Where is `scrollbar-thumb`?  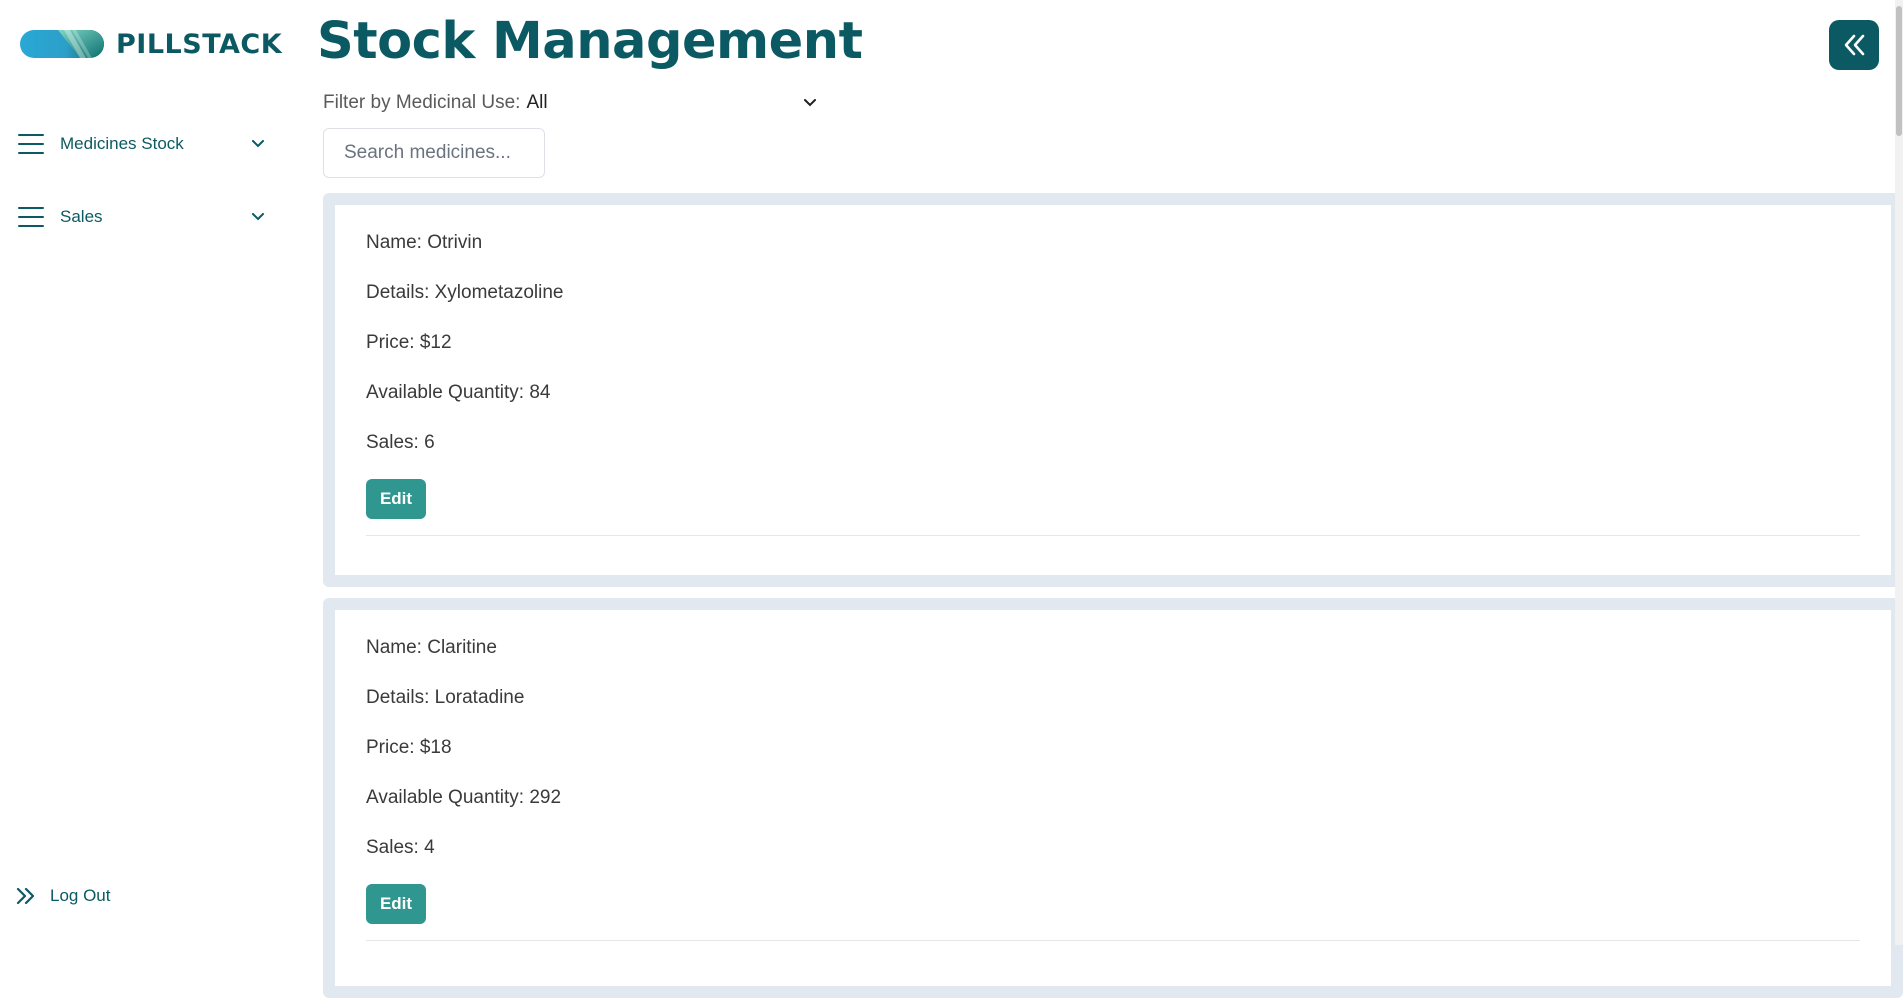 scrollbar-thumb is located at coordinates (1899, 71).